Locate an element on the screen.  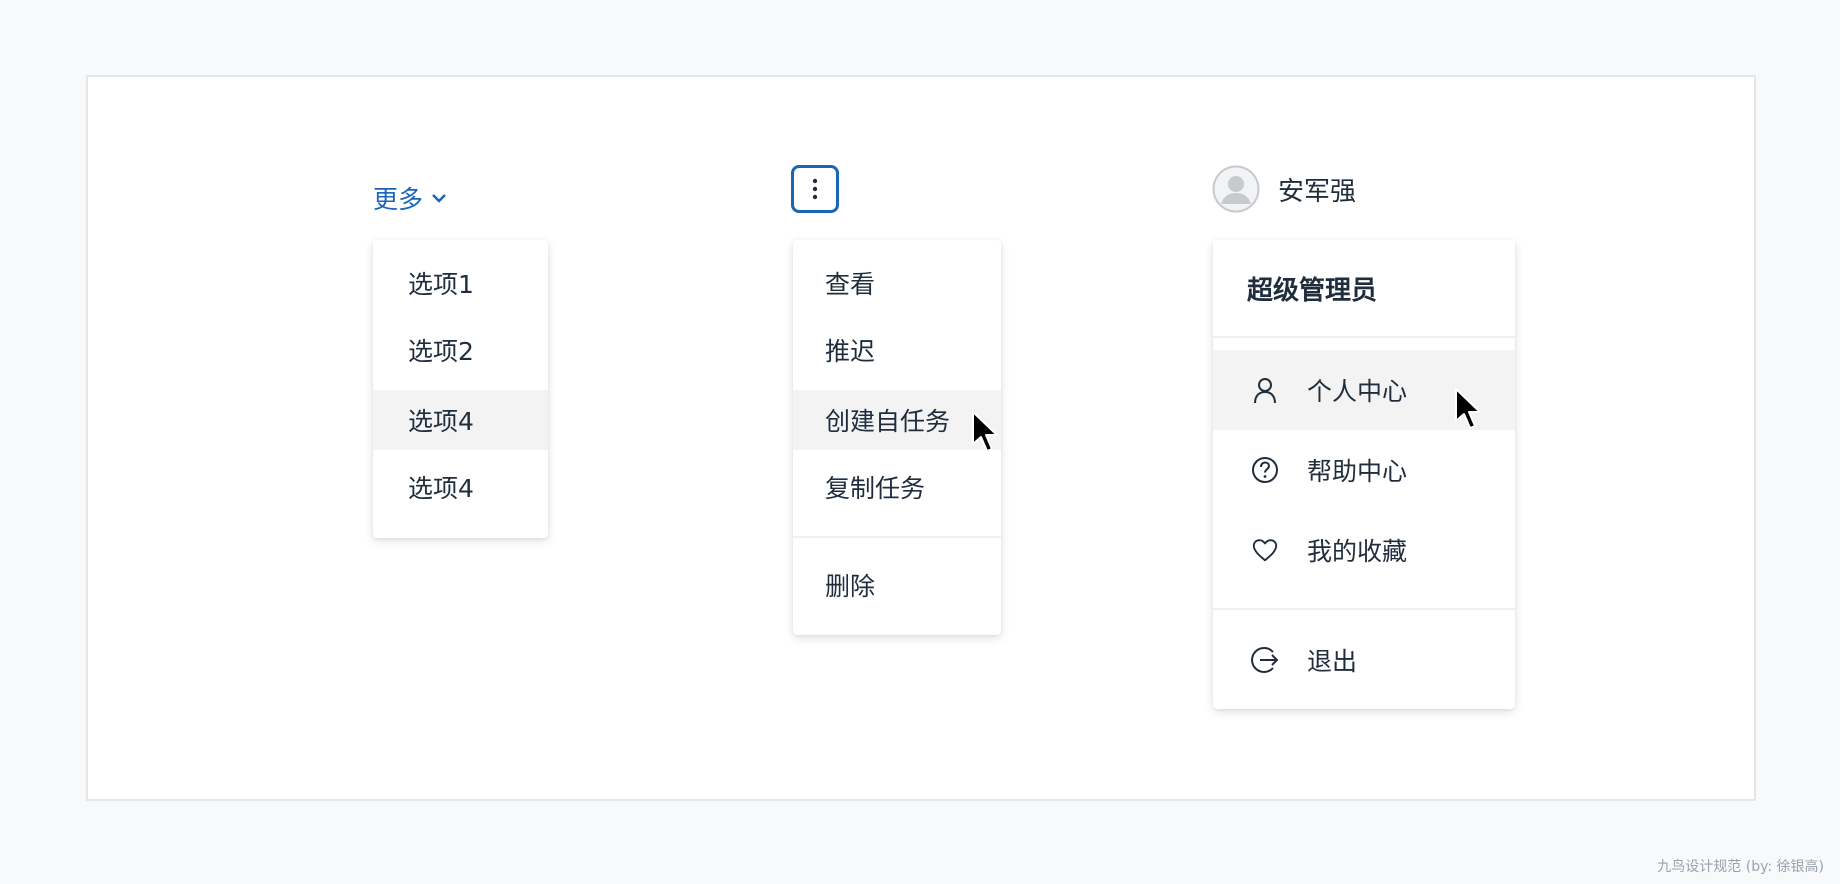
user-name: 安军强 is located at coordinates (1317, 191).